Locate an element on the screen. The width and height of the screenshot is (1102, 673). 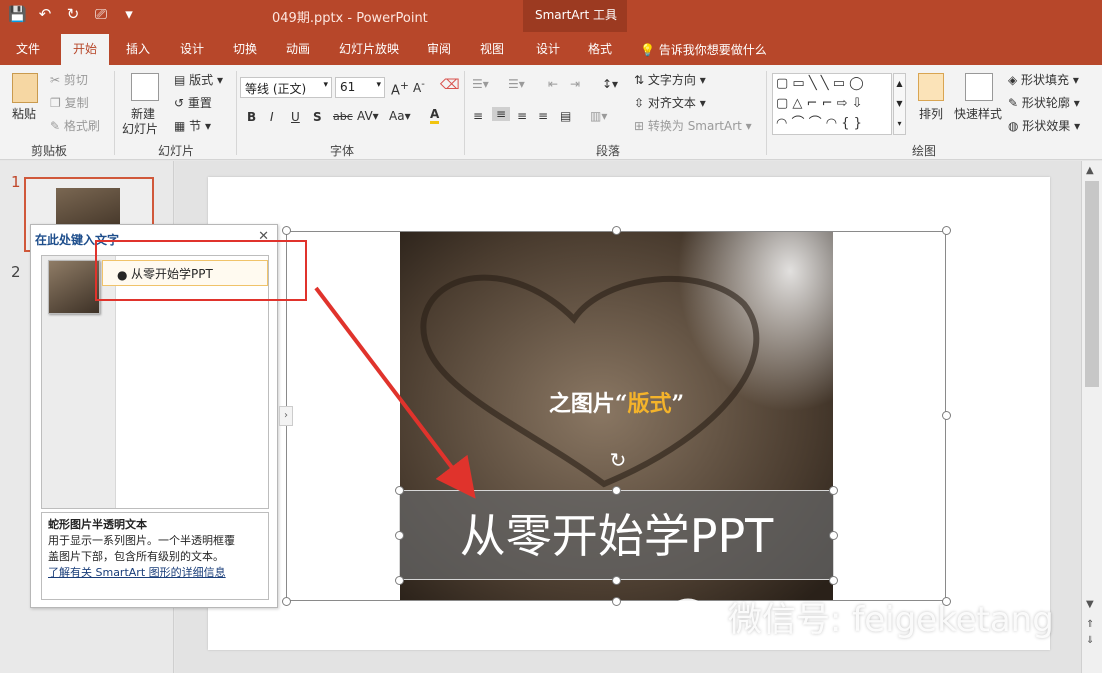
tab-slideshow: 幻灯片放映 is located at coordinates (369, 48).